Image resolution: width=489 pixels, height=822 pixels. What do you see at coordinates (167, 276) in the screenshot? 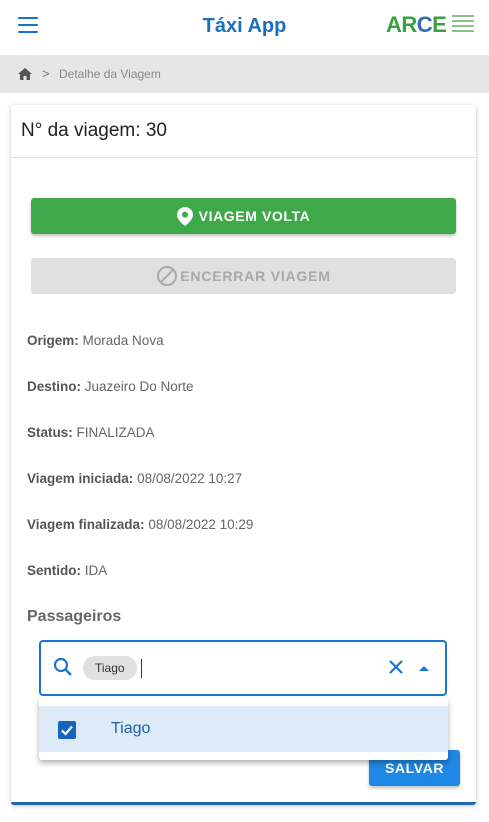
I see `block-icon` at bounding box center [167, 276].